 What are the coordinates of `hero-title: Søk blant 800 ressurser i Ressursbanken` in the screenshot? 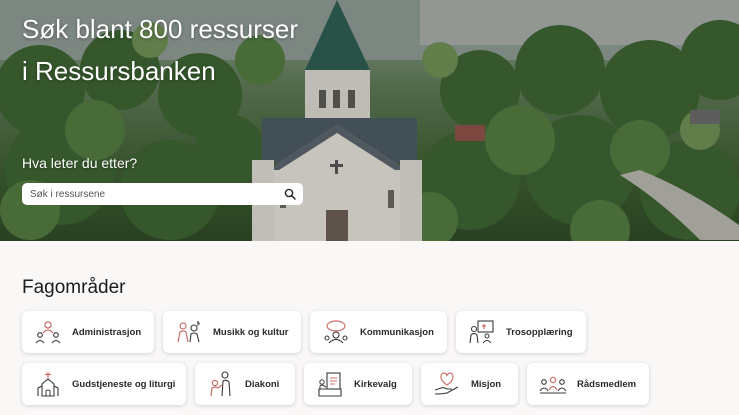 It's located at (160, 50).